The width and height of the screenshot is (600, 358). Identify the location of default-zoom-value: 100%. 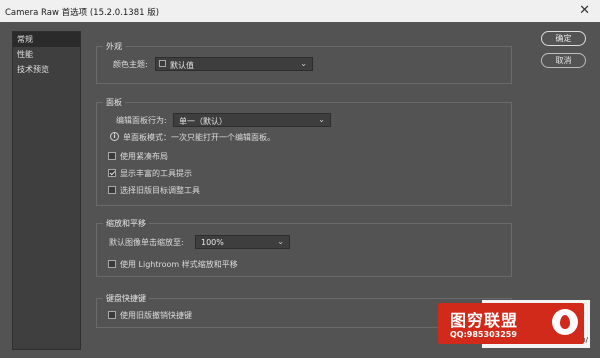
(212, 242).